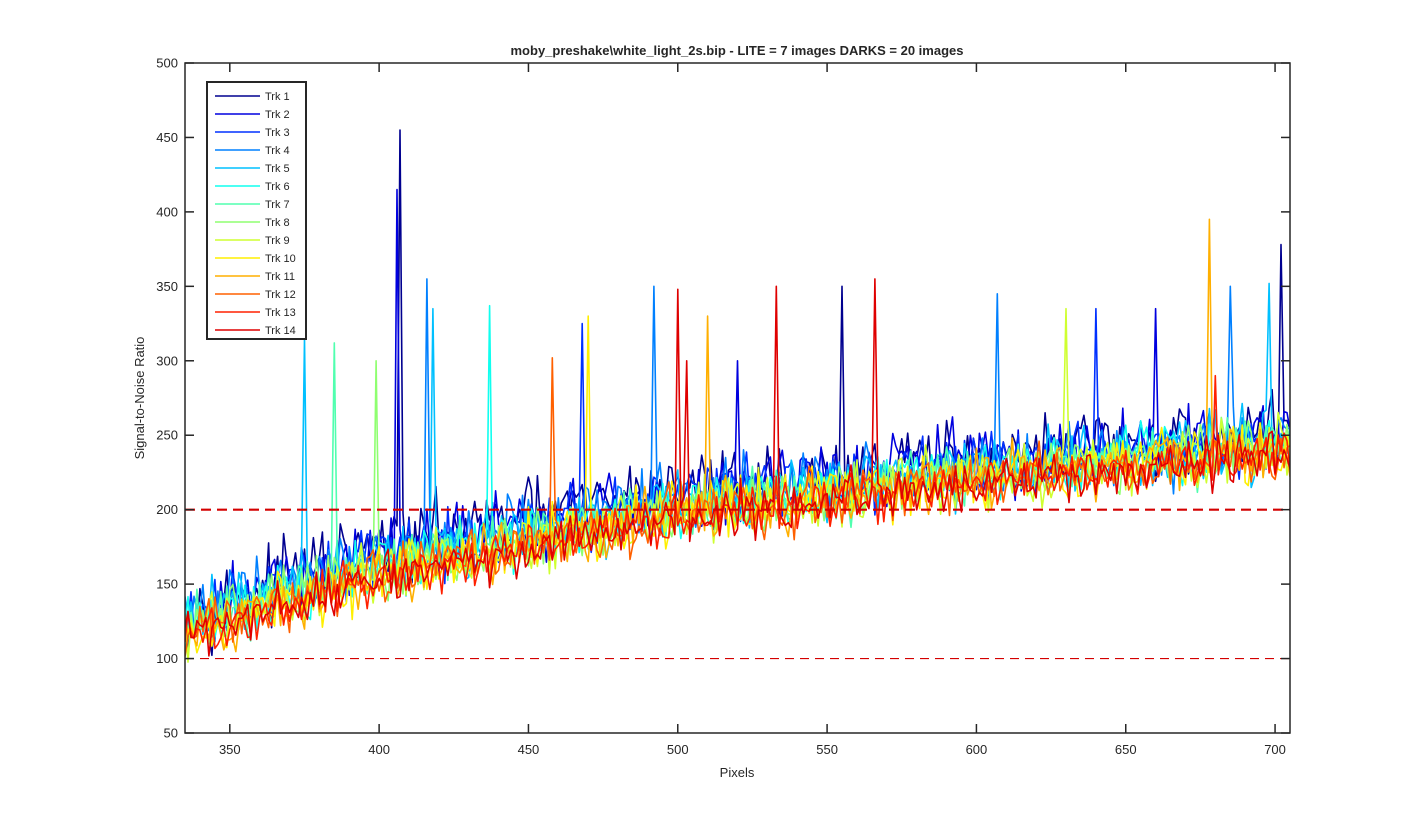 This screenshot has height=825, width=1425. What do you see at coordinates (277, 169) in the screenshot?
I see `legend-label: Trk 5` at bounding box center [277, 169].